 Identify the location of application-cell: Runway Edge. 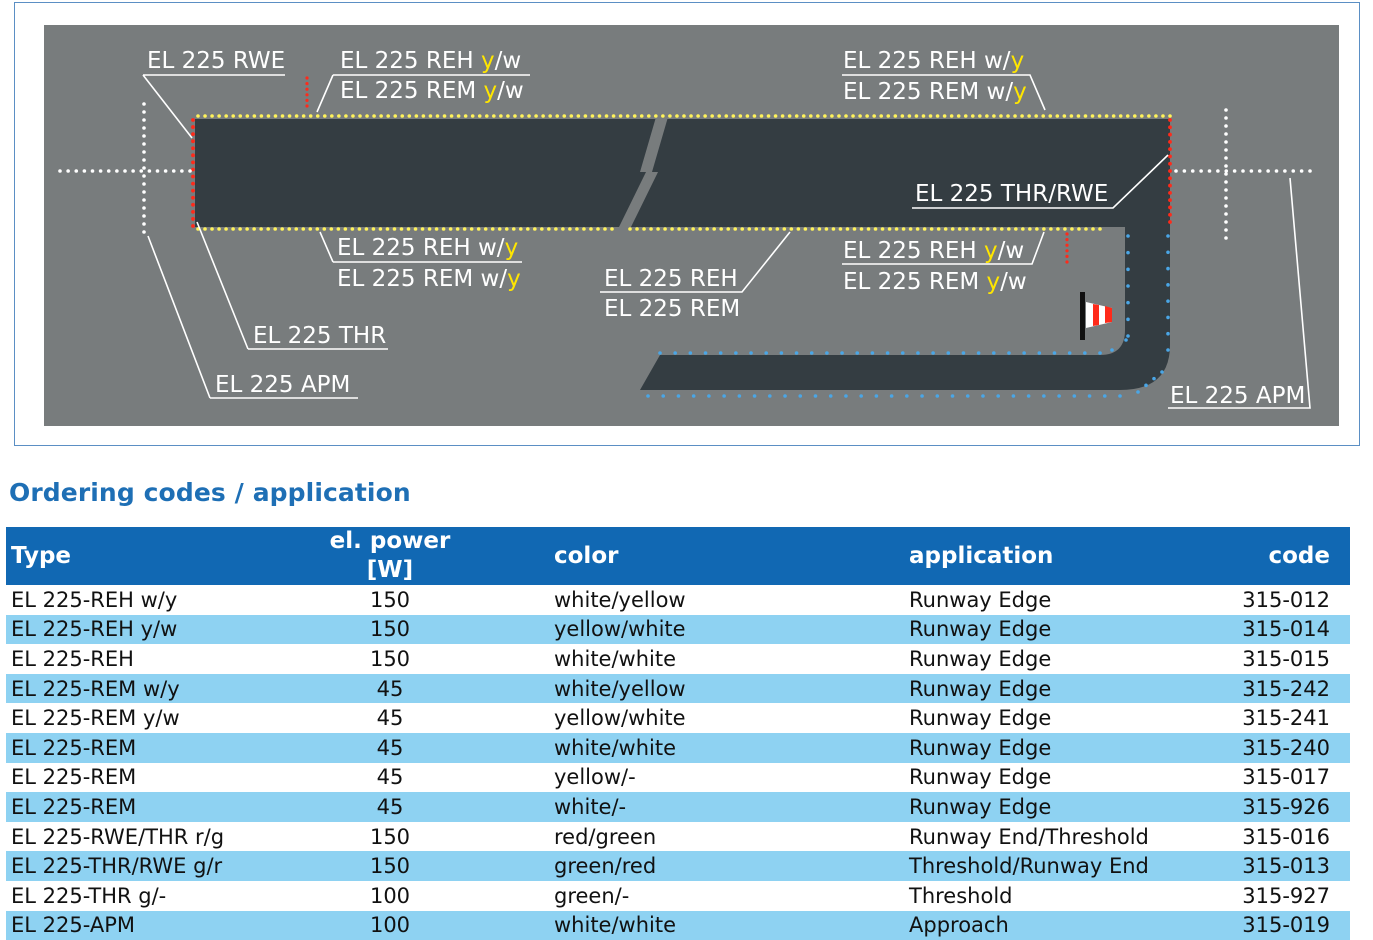
(980, 777).